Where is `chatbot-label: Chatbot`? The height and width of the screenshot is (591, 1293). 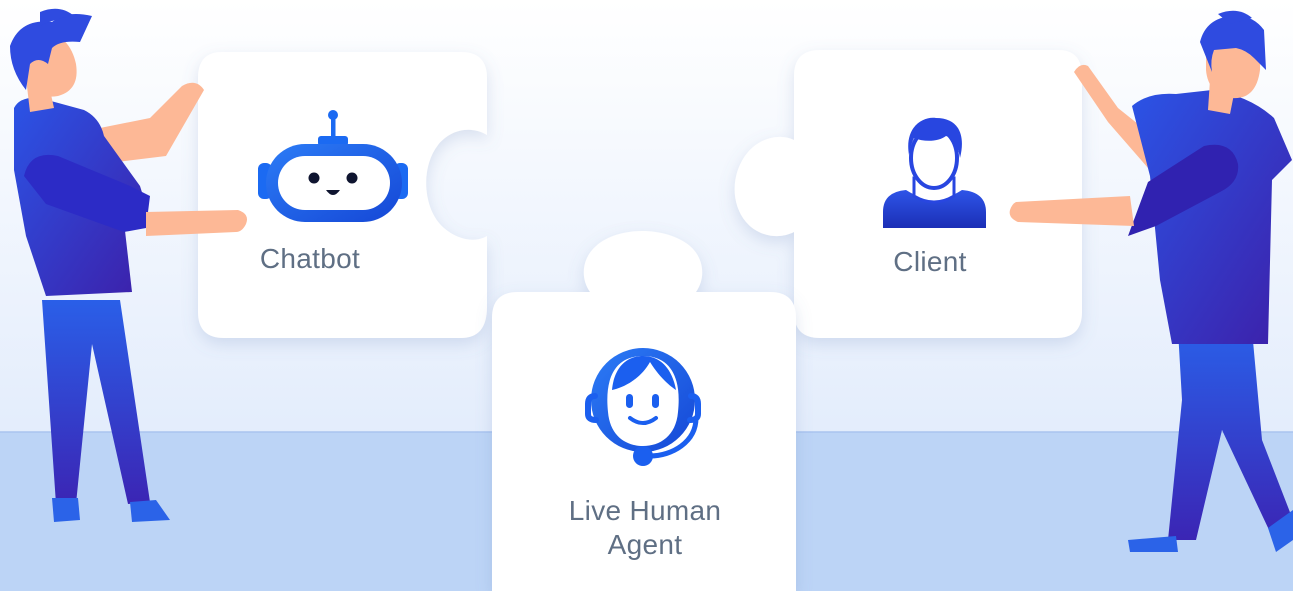
chatbot-label: Chatbot is located at coordinates (310, 258).